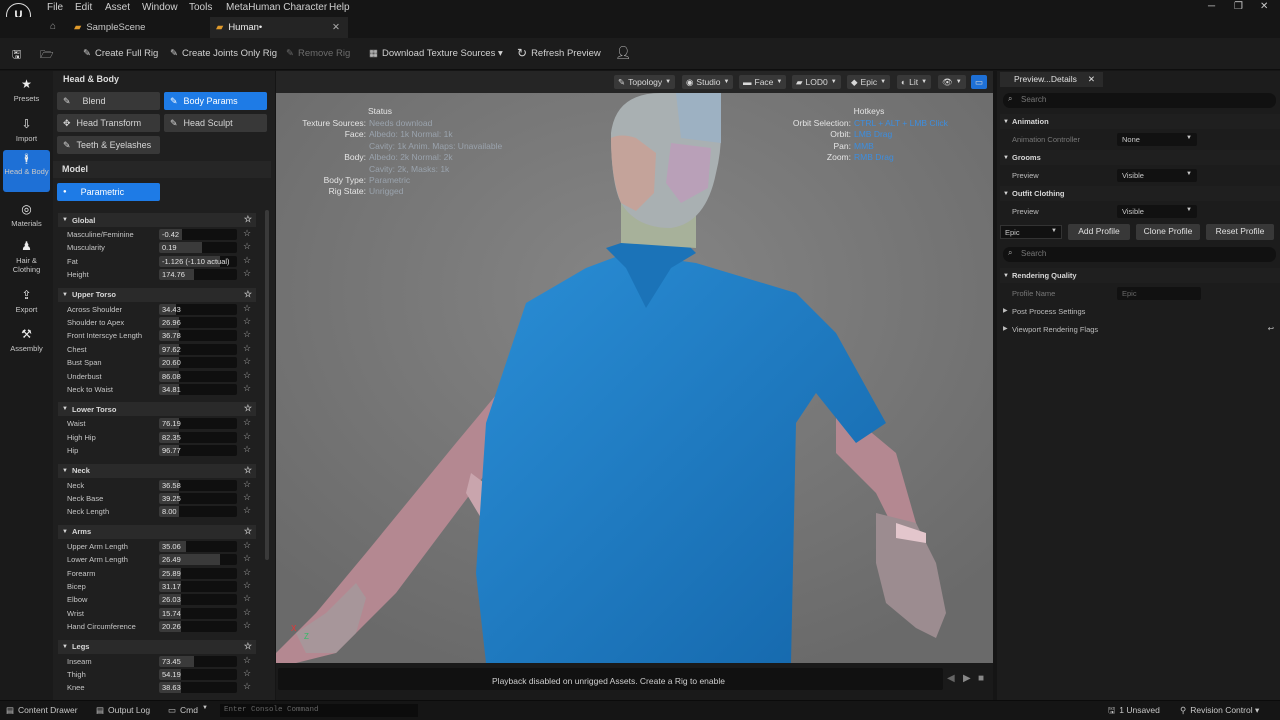  What do you see at coordinates (157, 409) in the screenshot?
I see `section-header: ▼ Lower Torso ☆` at bounding box center [157, 409].